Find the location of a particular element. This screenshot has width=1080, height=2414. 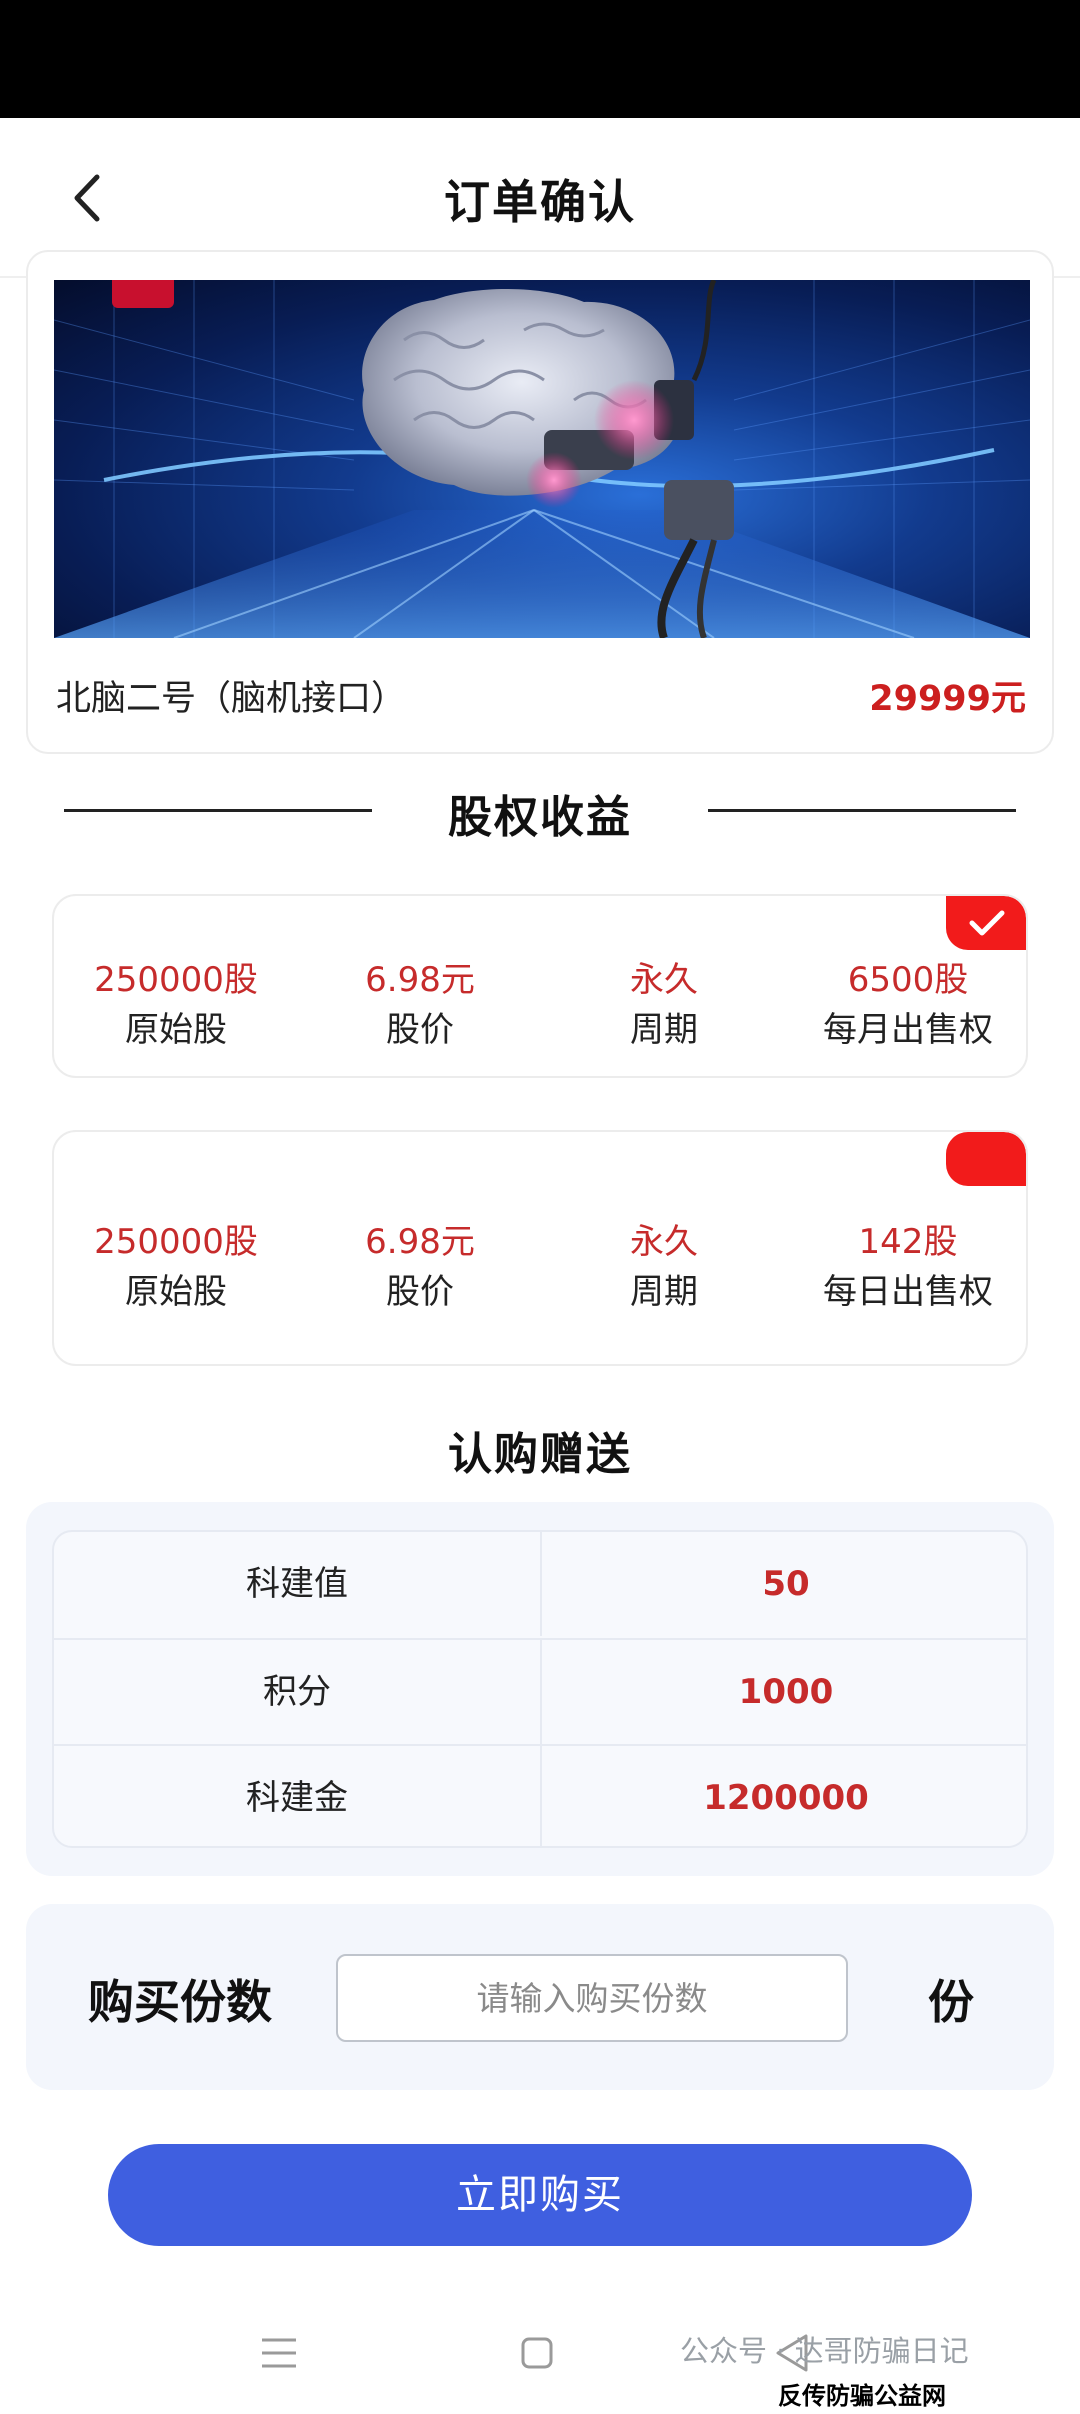

gift-panel: 科建值 50 积分 1000 科建金 1200000 is located at coordinates (540, 1689).